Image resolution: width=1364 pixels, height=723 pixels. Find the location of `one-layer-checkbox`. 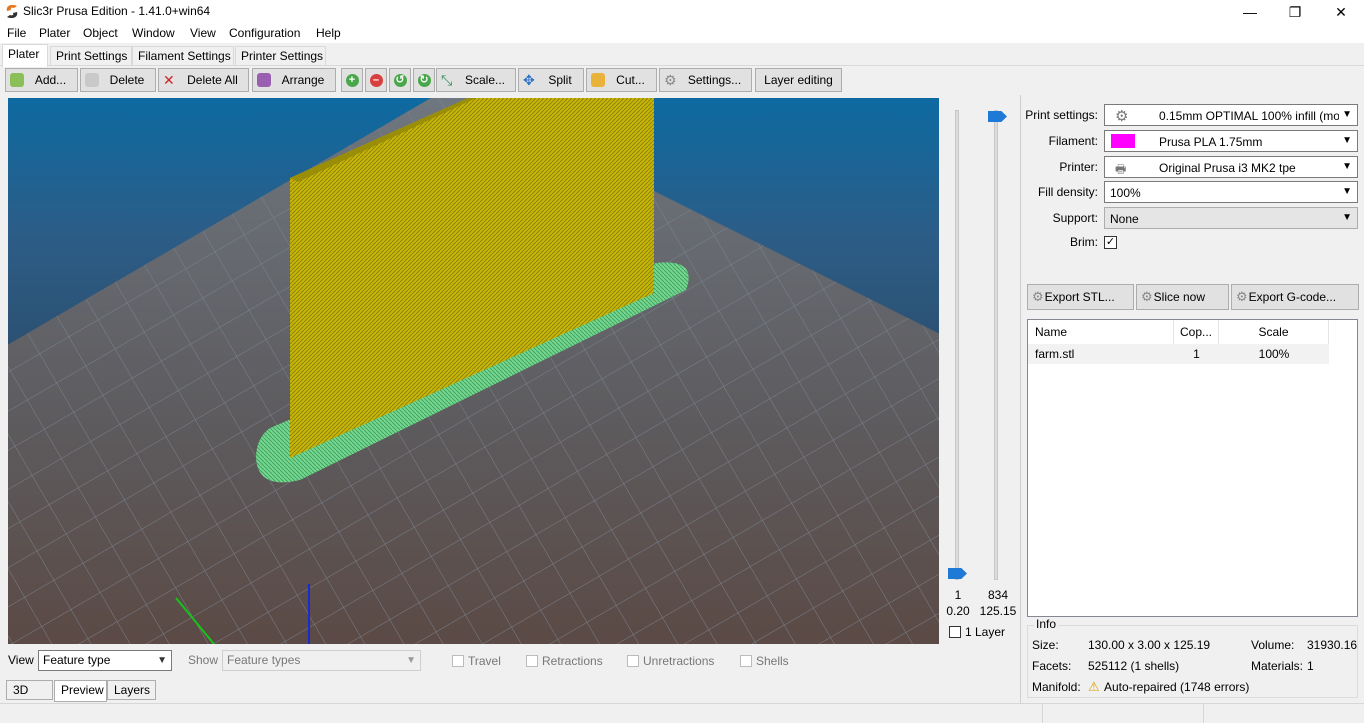

one-layer-checkbox is located at coordinates (955, 632).